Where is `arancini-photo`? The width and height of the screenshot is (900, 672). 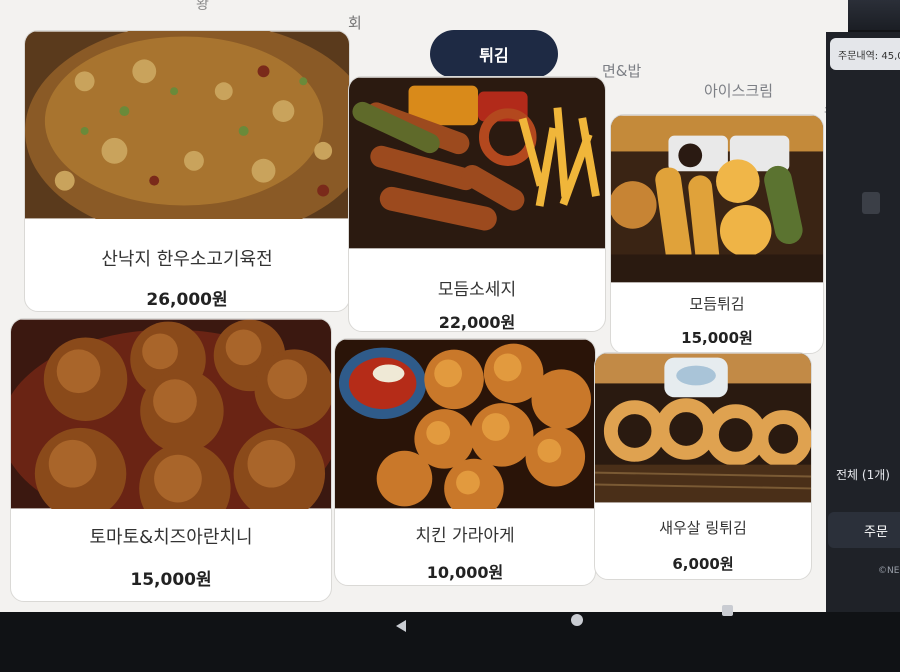
arancini-photo is located at coordinates (171, 414).